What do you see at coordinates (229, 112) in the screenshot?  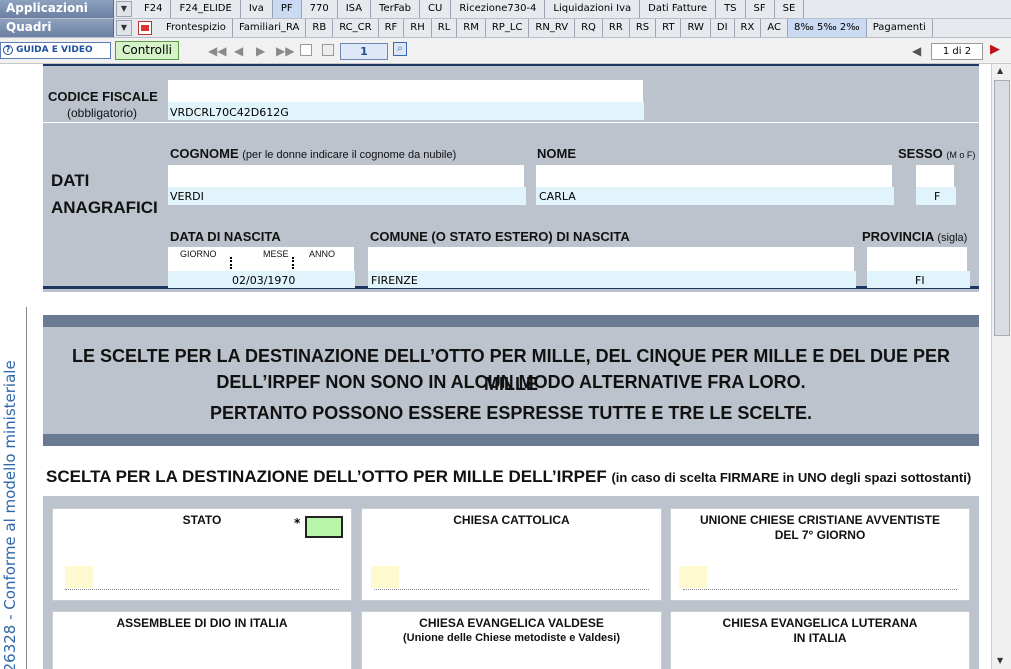 I see `cf-value: VRDCRL70C42D612G` at bounding box center [229, 112].